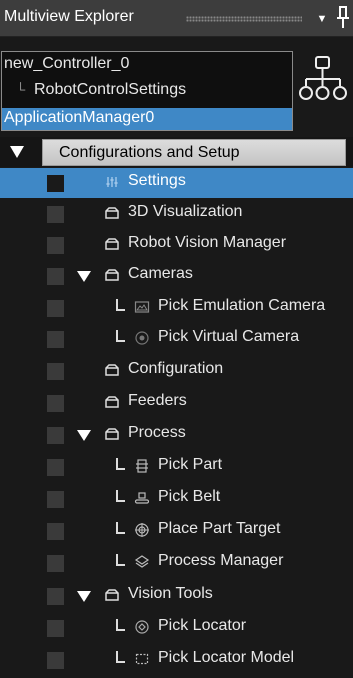  What do you see at coordinates (160, 273) in the screenshot?
I see `tree-item-label: Cameras` at bounding box center [160, 273].